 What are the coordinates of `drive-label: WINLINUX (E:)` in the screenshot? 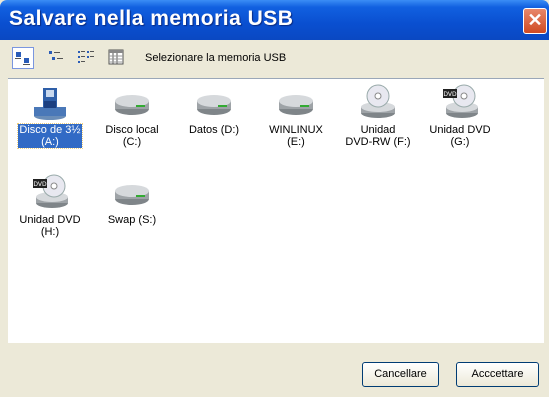 It's located at (296, 136).